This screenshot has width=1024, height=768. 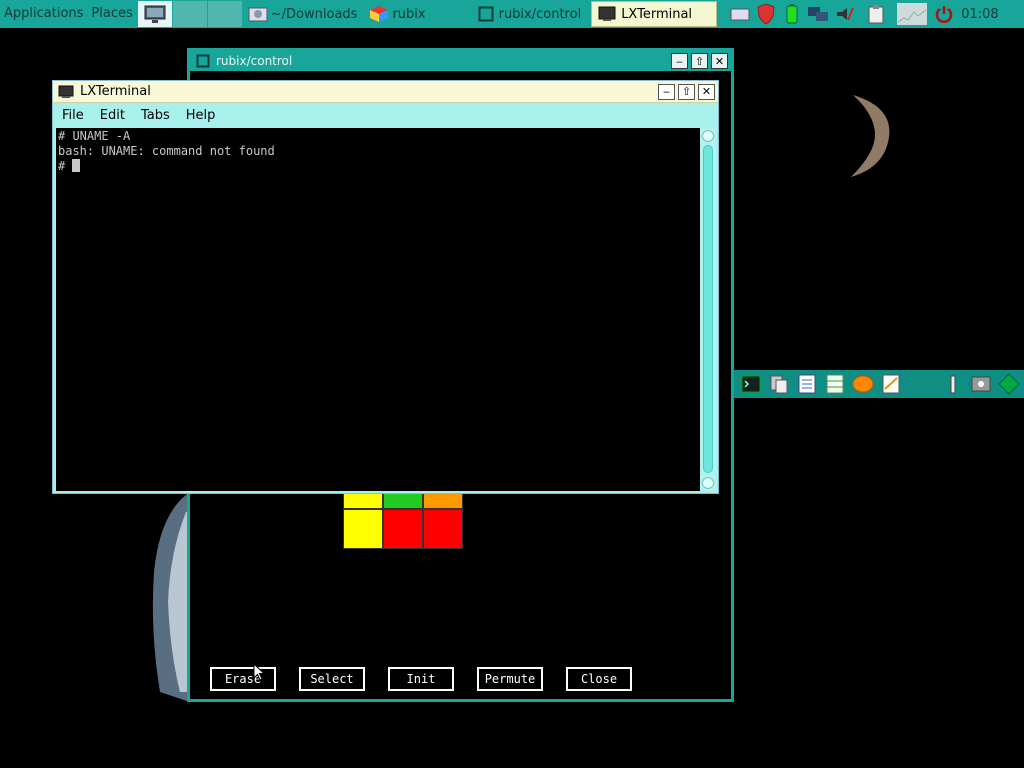 What do you see at coordinates (844, 14) in the screenshot?
I see `volume-icon` at bounding box center [844, 14].